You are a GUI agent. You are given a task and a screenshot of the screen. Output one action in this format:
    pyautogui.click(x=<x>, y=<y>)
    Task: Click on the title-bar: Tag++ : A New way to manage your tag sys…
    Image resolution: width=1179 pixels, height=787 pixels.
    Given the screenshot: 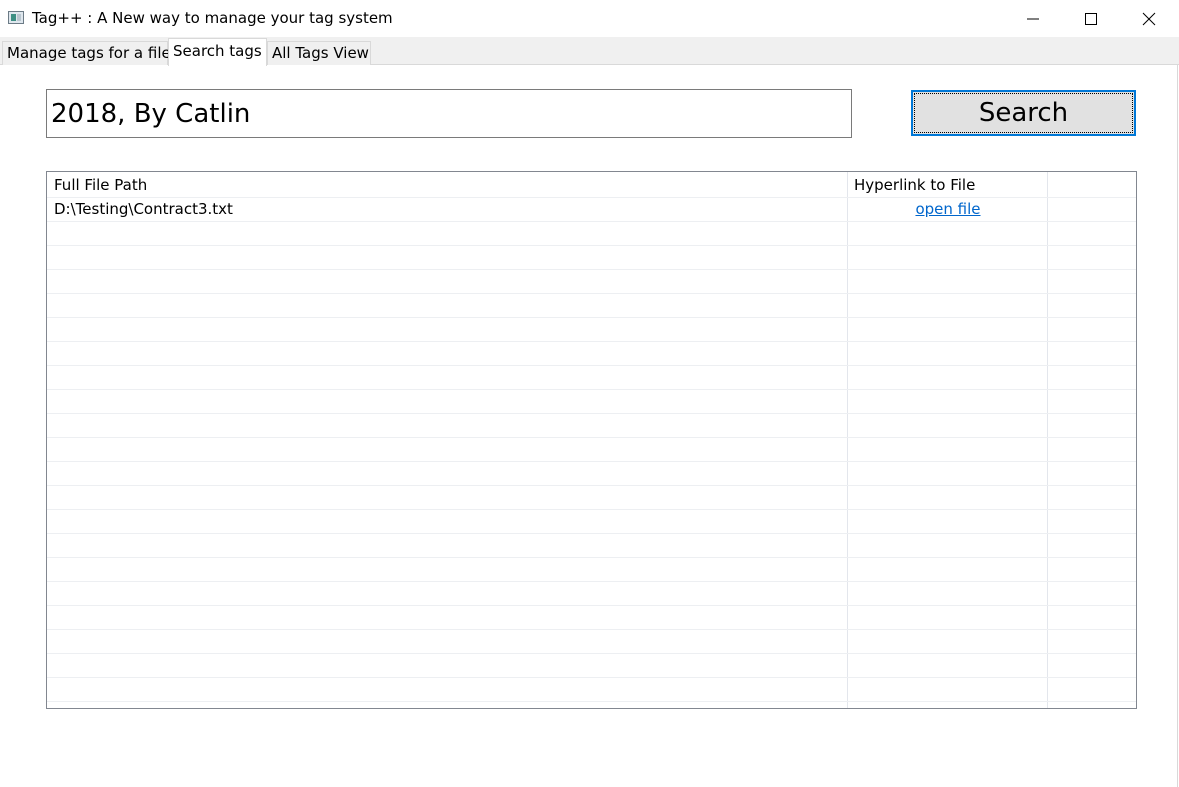 What is the action you would take?
    pyautogui.click(x=589, y=18)
    